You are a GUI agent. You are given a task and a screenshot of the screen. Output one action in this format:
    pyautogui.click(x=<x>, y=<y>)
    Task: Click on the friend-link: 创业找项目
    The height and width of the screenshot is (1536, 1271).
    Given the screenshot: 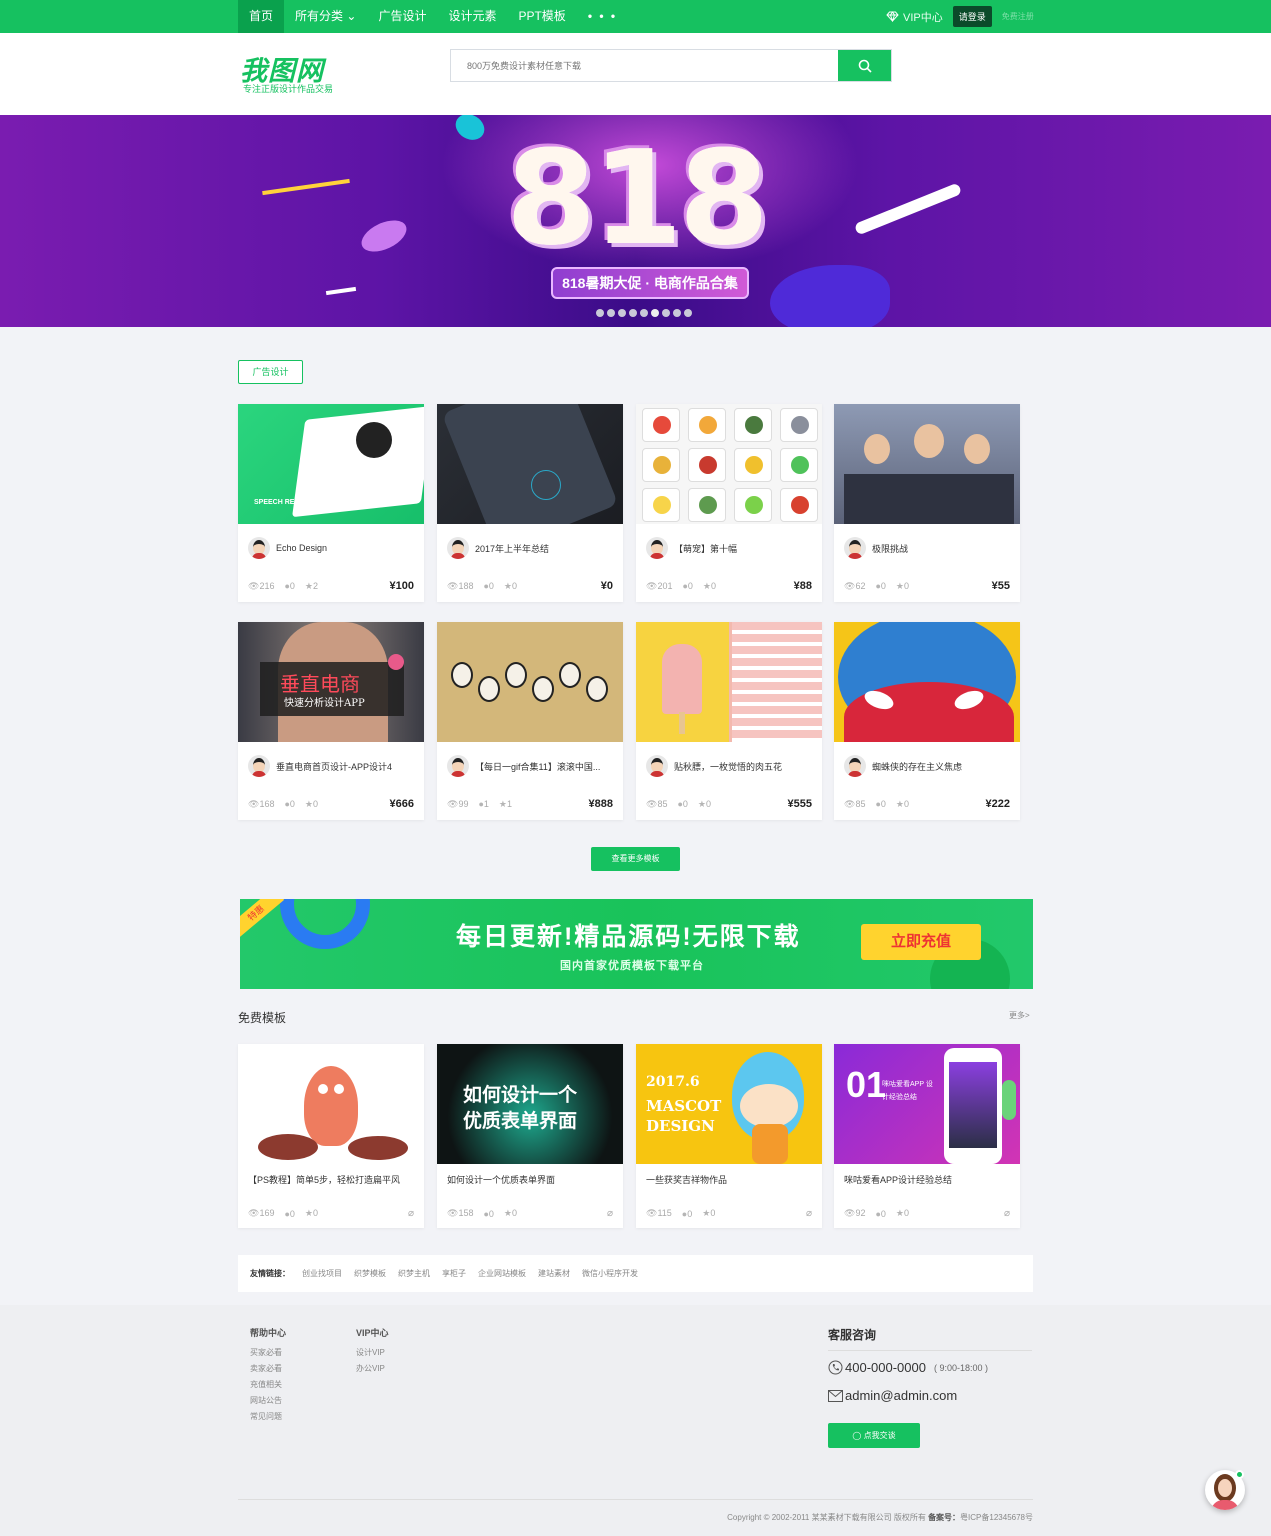 What is the action you would take?
    pyautogui.click(x=322, y=1273)
    